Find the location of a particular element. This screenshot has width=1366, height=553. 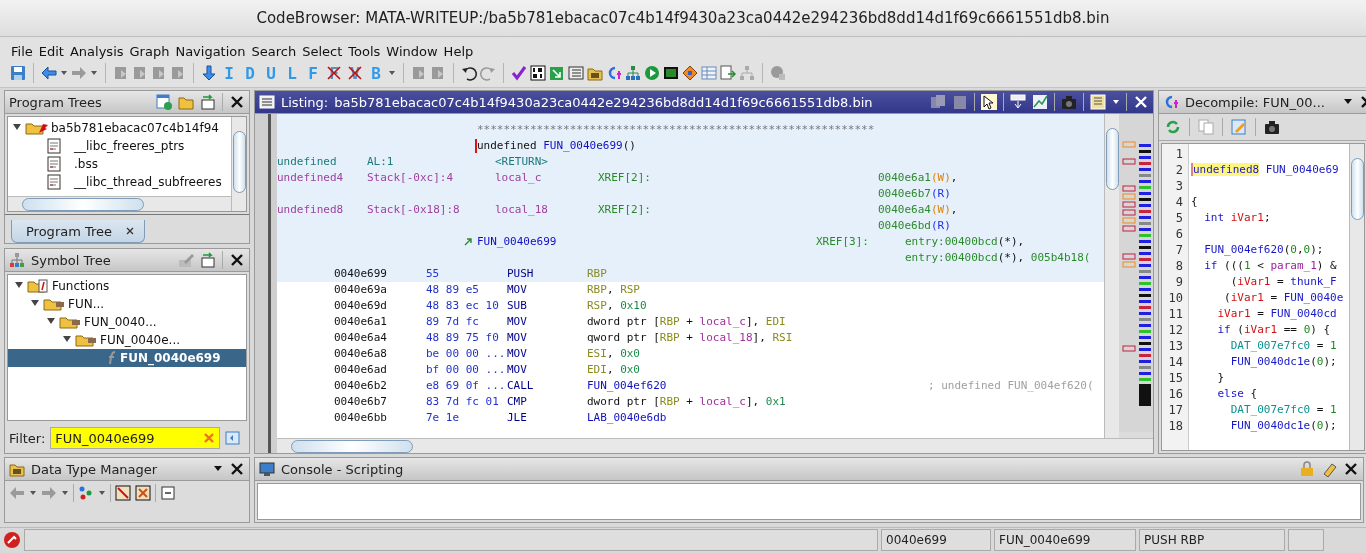

code-line: FUN_0040dc1e(0); is located at coordinates (1283, 426).